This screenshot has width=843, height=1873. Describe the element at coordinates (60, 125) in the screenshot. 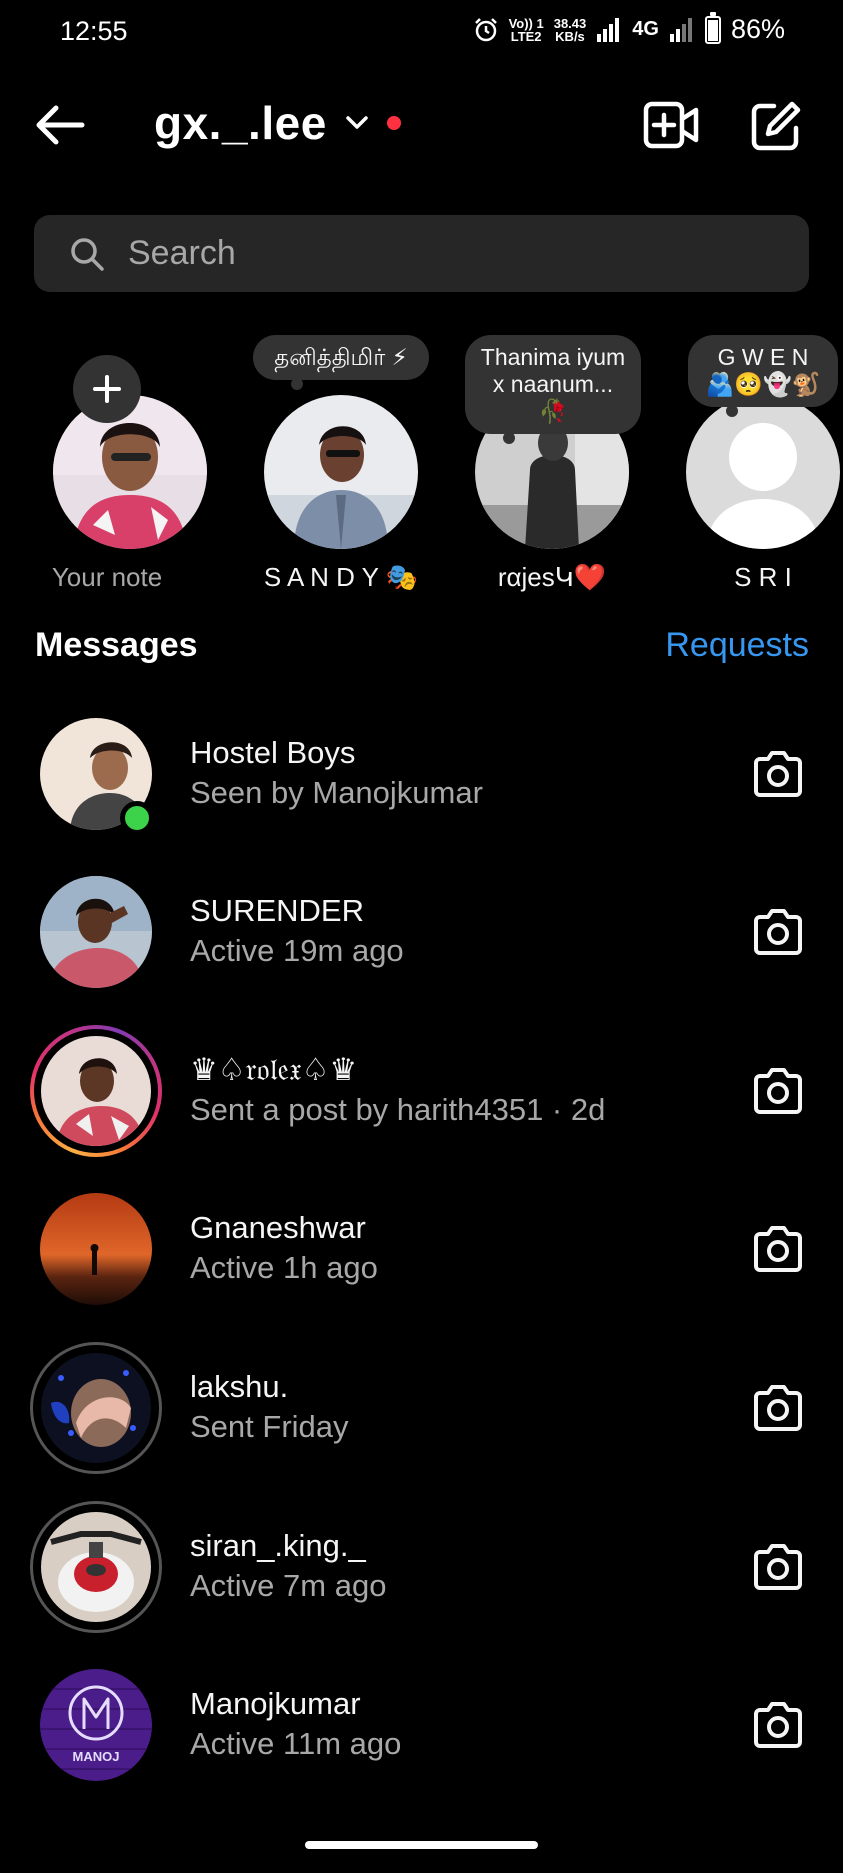

I see `back-arrow-icon` at that location.